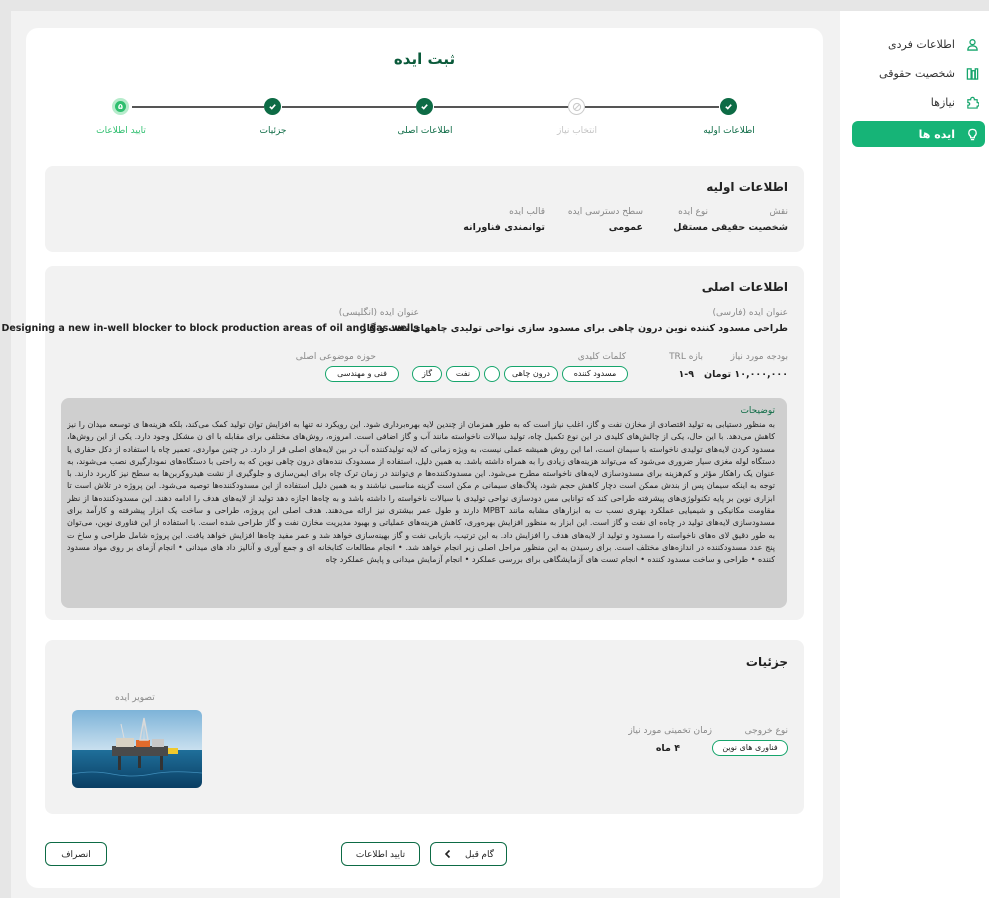  Describe the element at coordinates (527, 212) in the screenshot. I see `idea-template-label: قالب ایده` at that location.